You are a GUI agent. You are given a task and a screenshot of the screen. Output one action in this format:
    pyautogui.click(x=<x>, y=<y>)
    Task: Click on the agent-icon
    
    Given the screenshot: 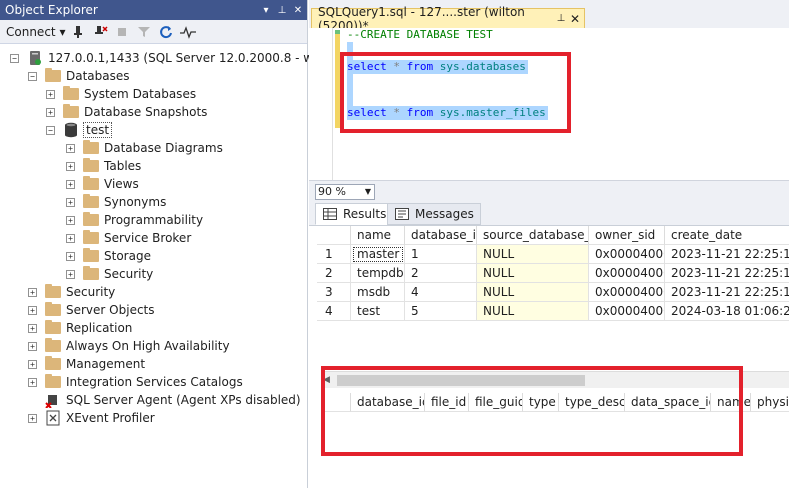 What is the action you would take?
    pyautogui.click(x=53, y=400)
    